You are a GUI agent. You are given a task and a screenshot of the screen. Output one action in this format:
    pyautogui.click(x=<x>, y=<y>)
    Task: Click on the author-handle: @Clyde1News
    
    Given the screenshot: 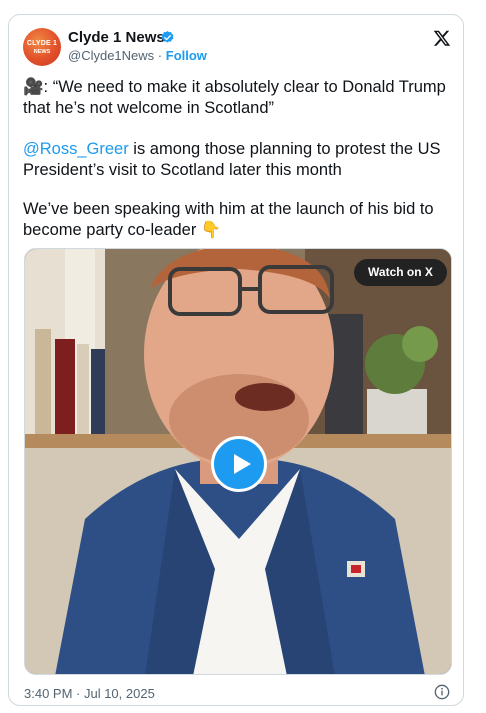 What is the action you would take?
    pyautogui.click(x=111, y=55)
    